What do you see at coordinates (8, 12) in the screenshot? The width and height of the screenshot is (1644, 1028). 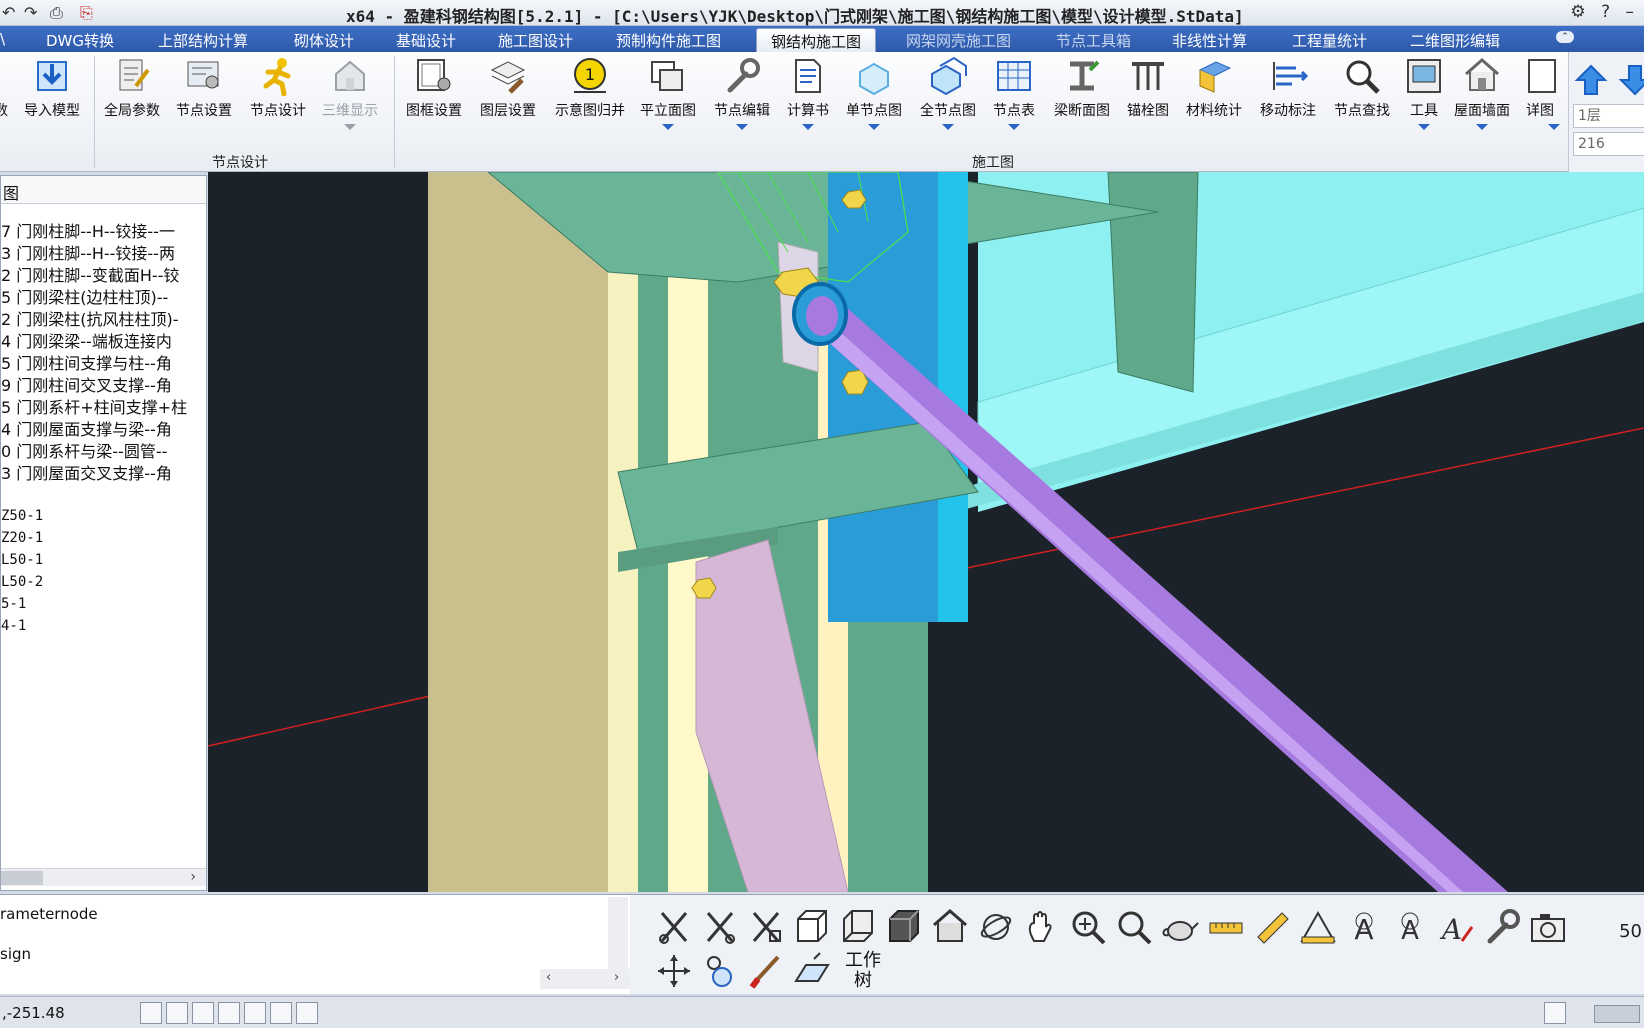 I see `undo-icon: ↶` at bounding box center [8, 12].